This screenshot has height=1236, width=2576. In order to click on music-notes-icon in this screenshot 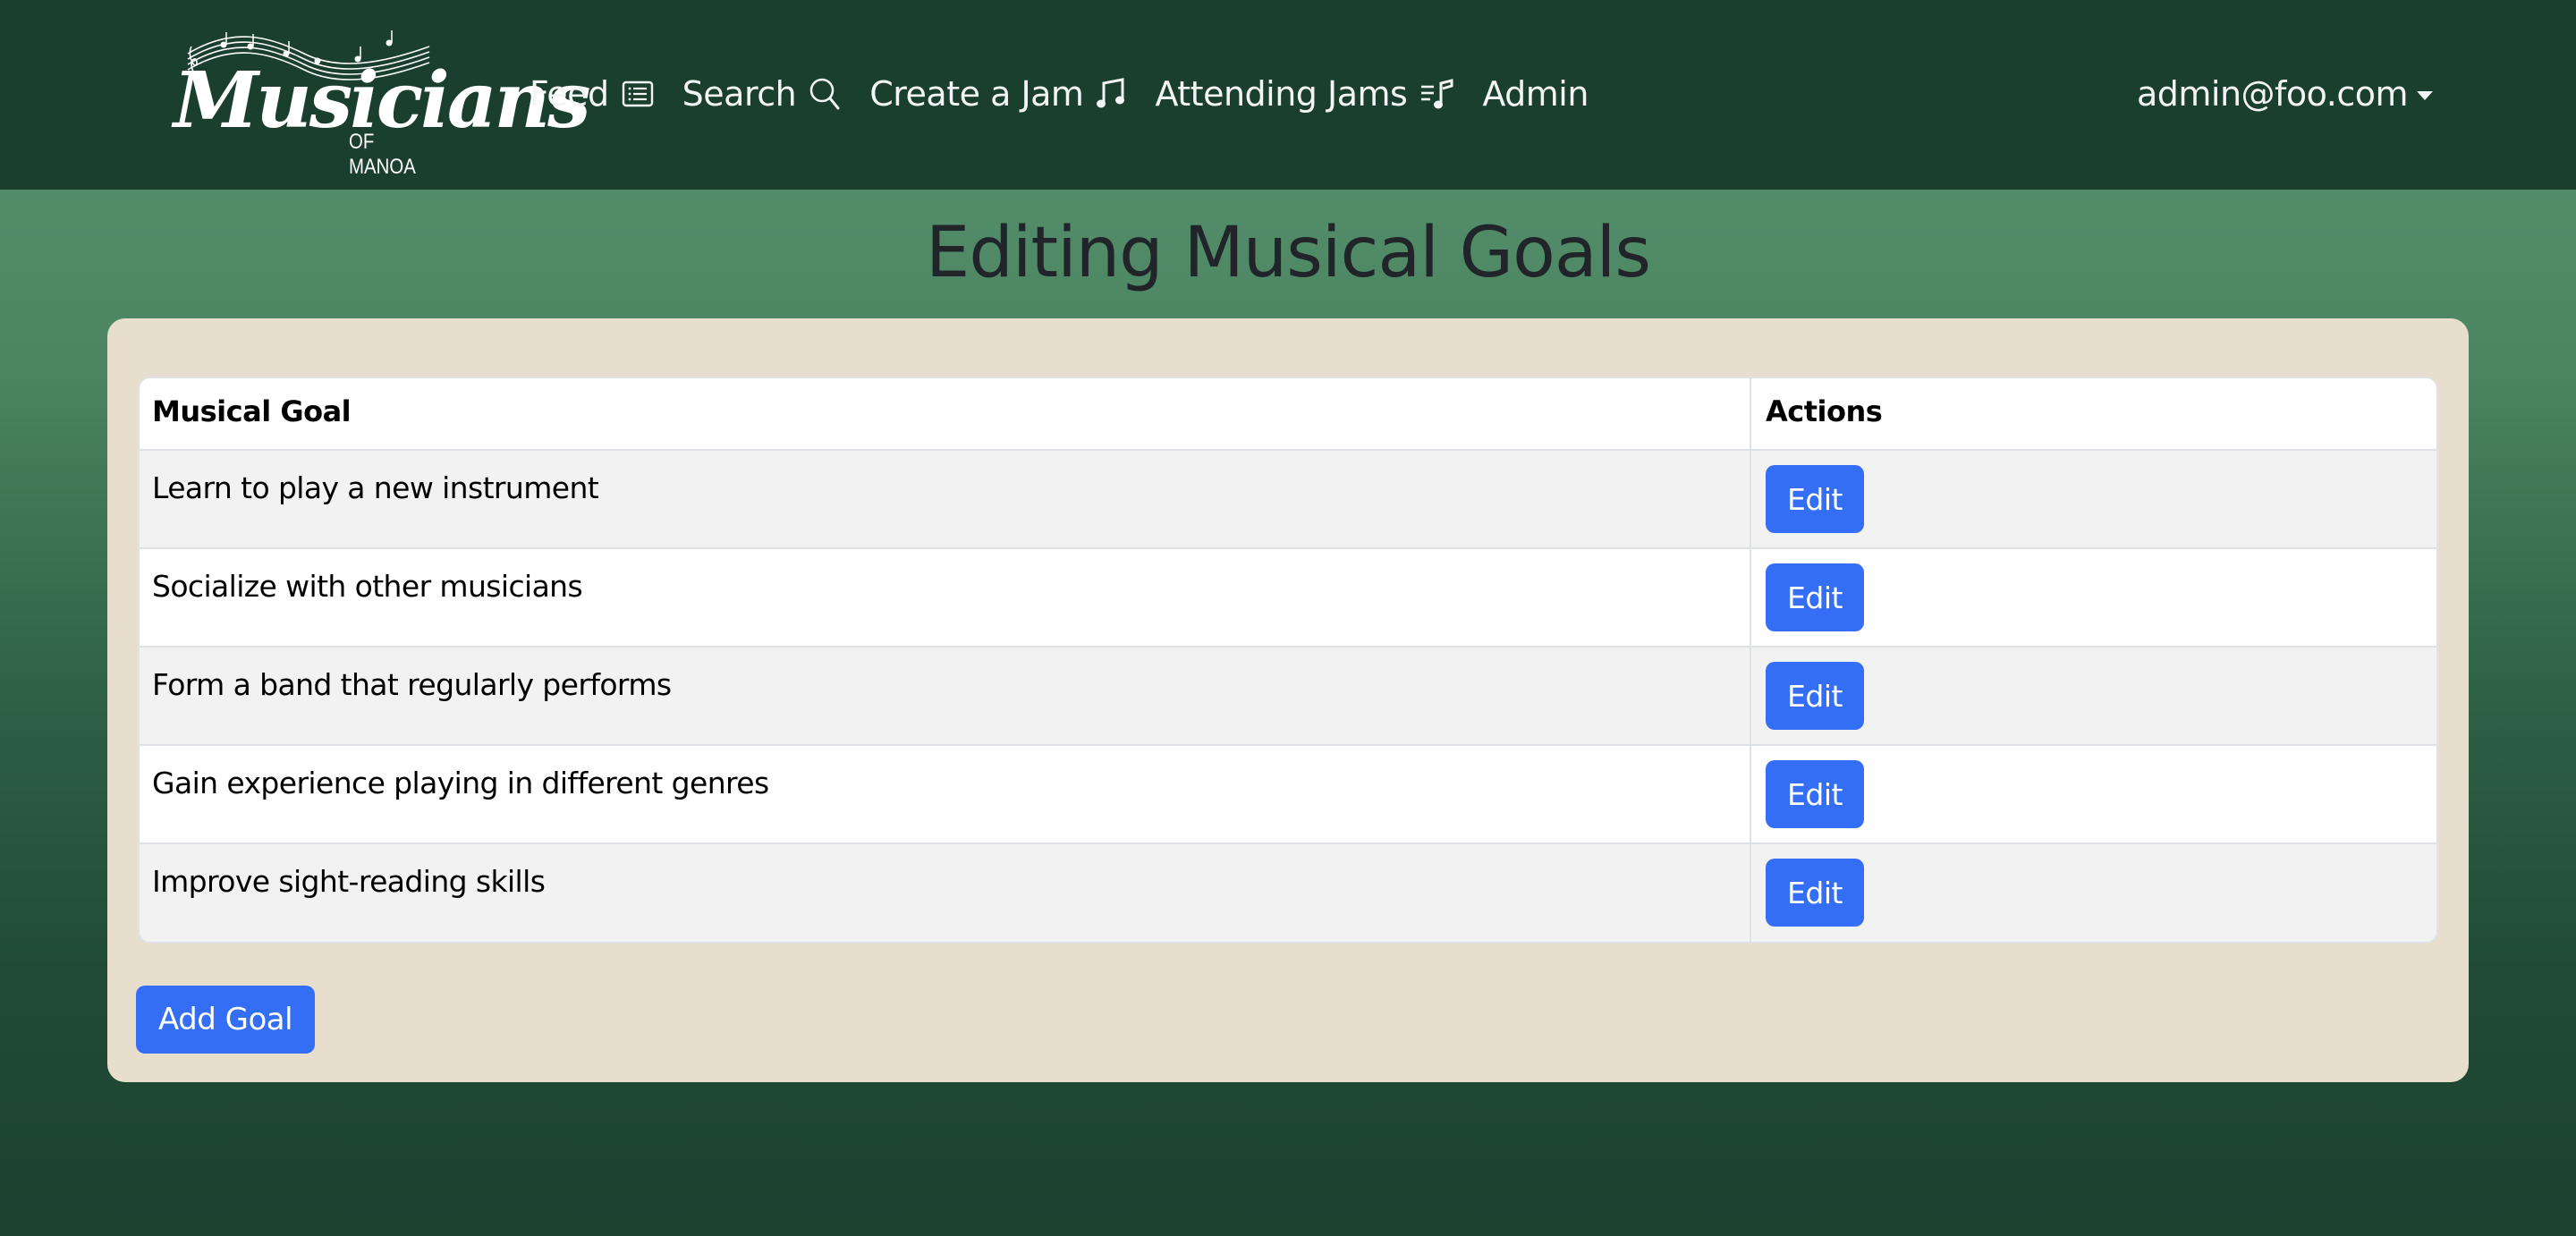, I will do `click(1111, 94)`.